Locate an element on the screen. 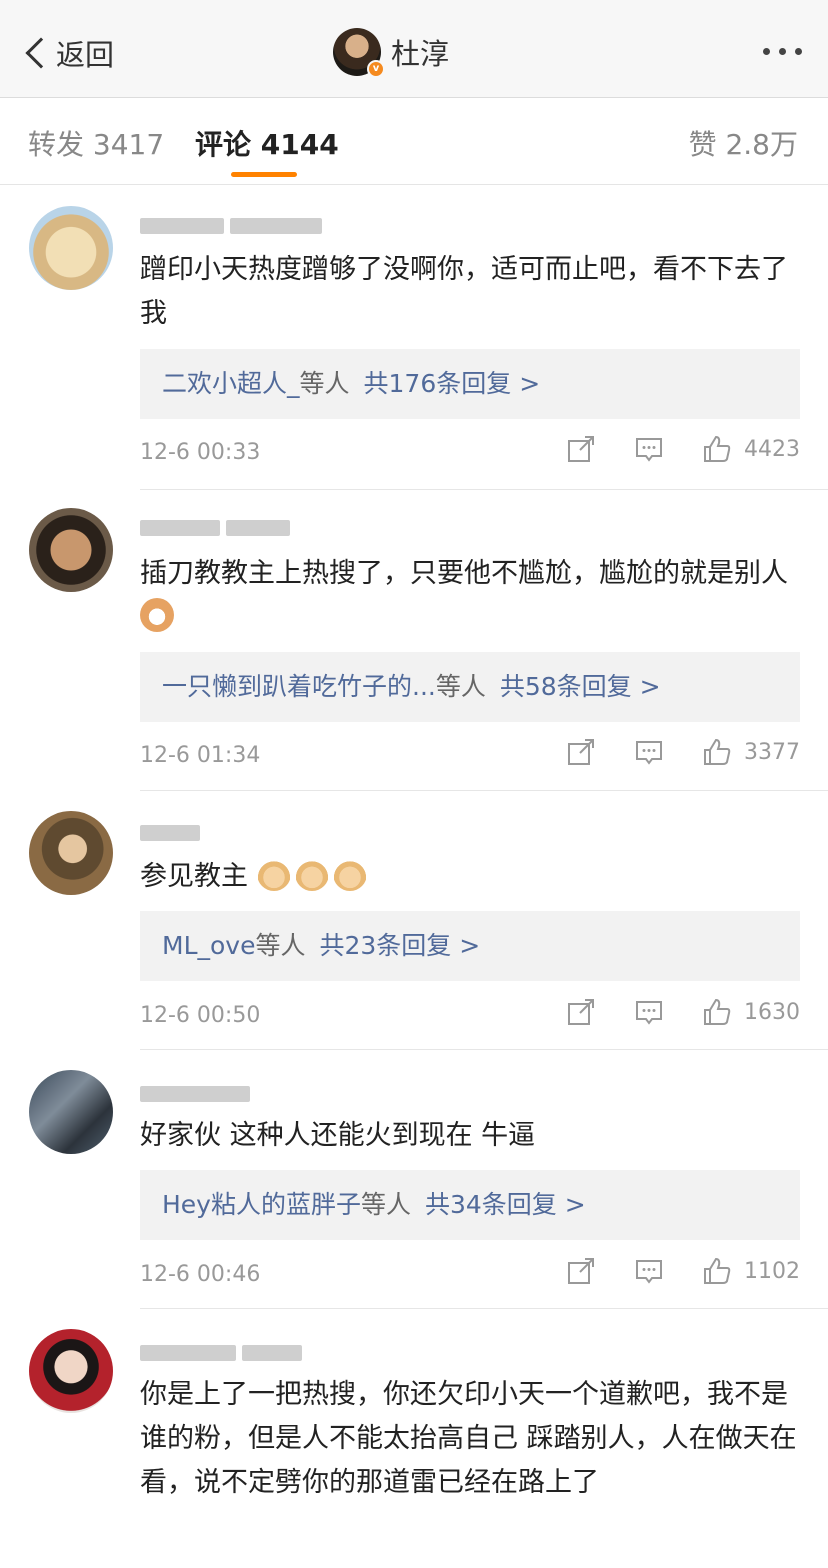  tab-repost: 转发 3417 is located at coordinates (96, 143).